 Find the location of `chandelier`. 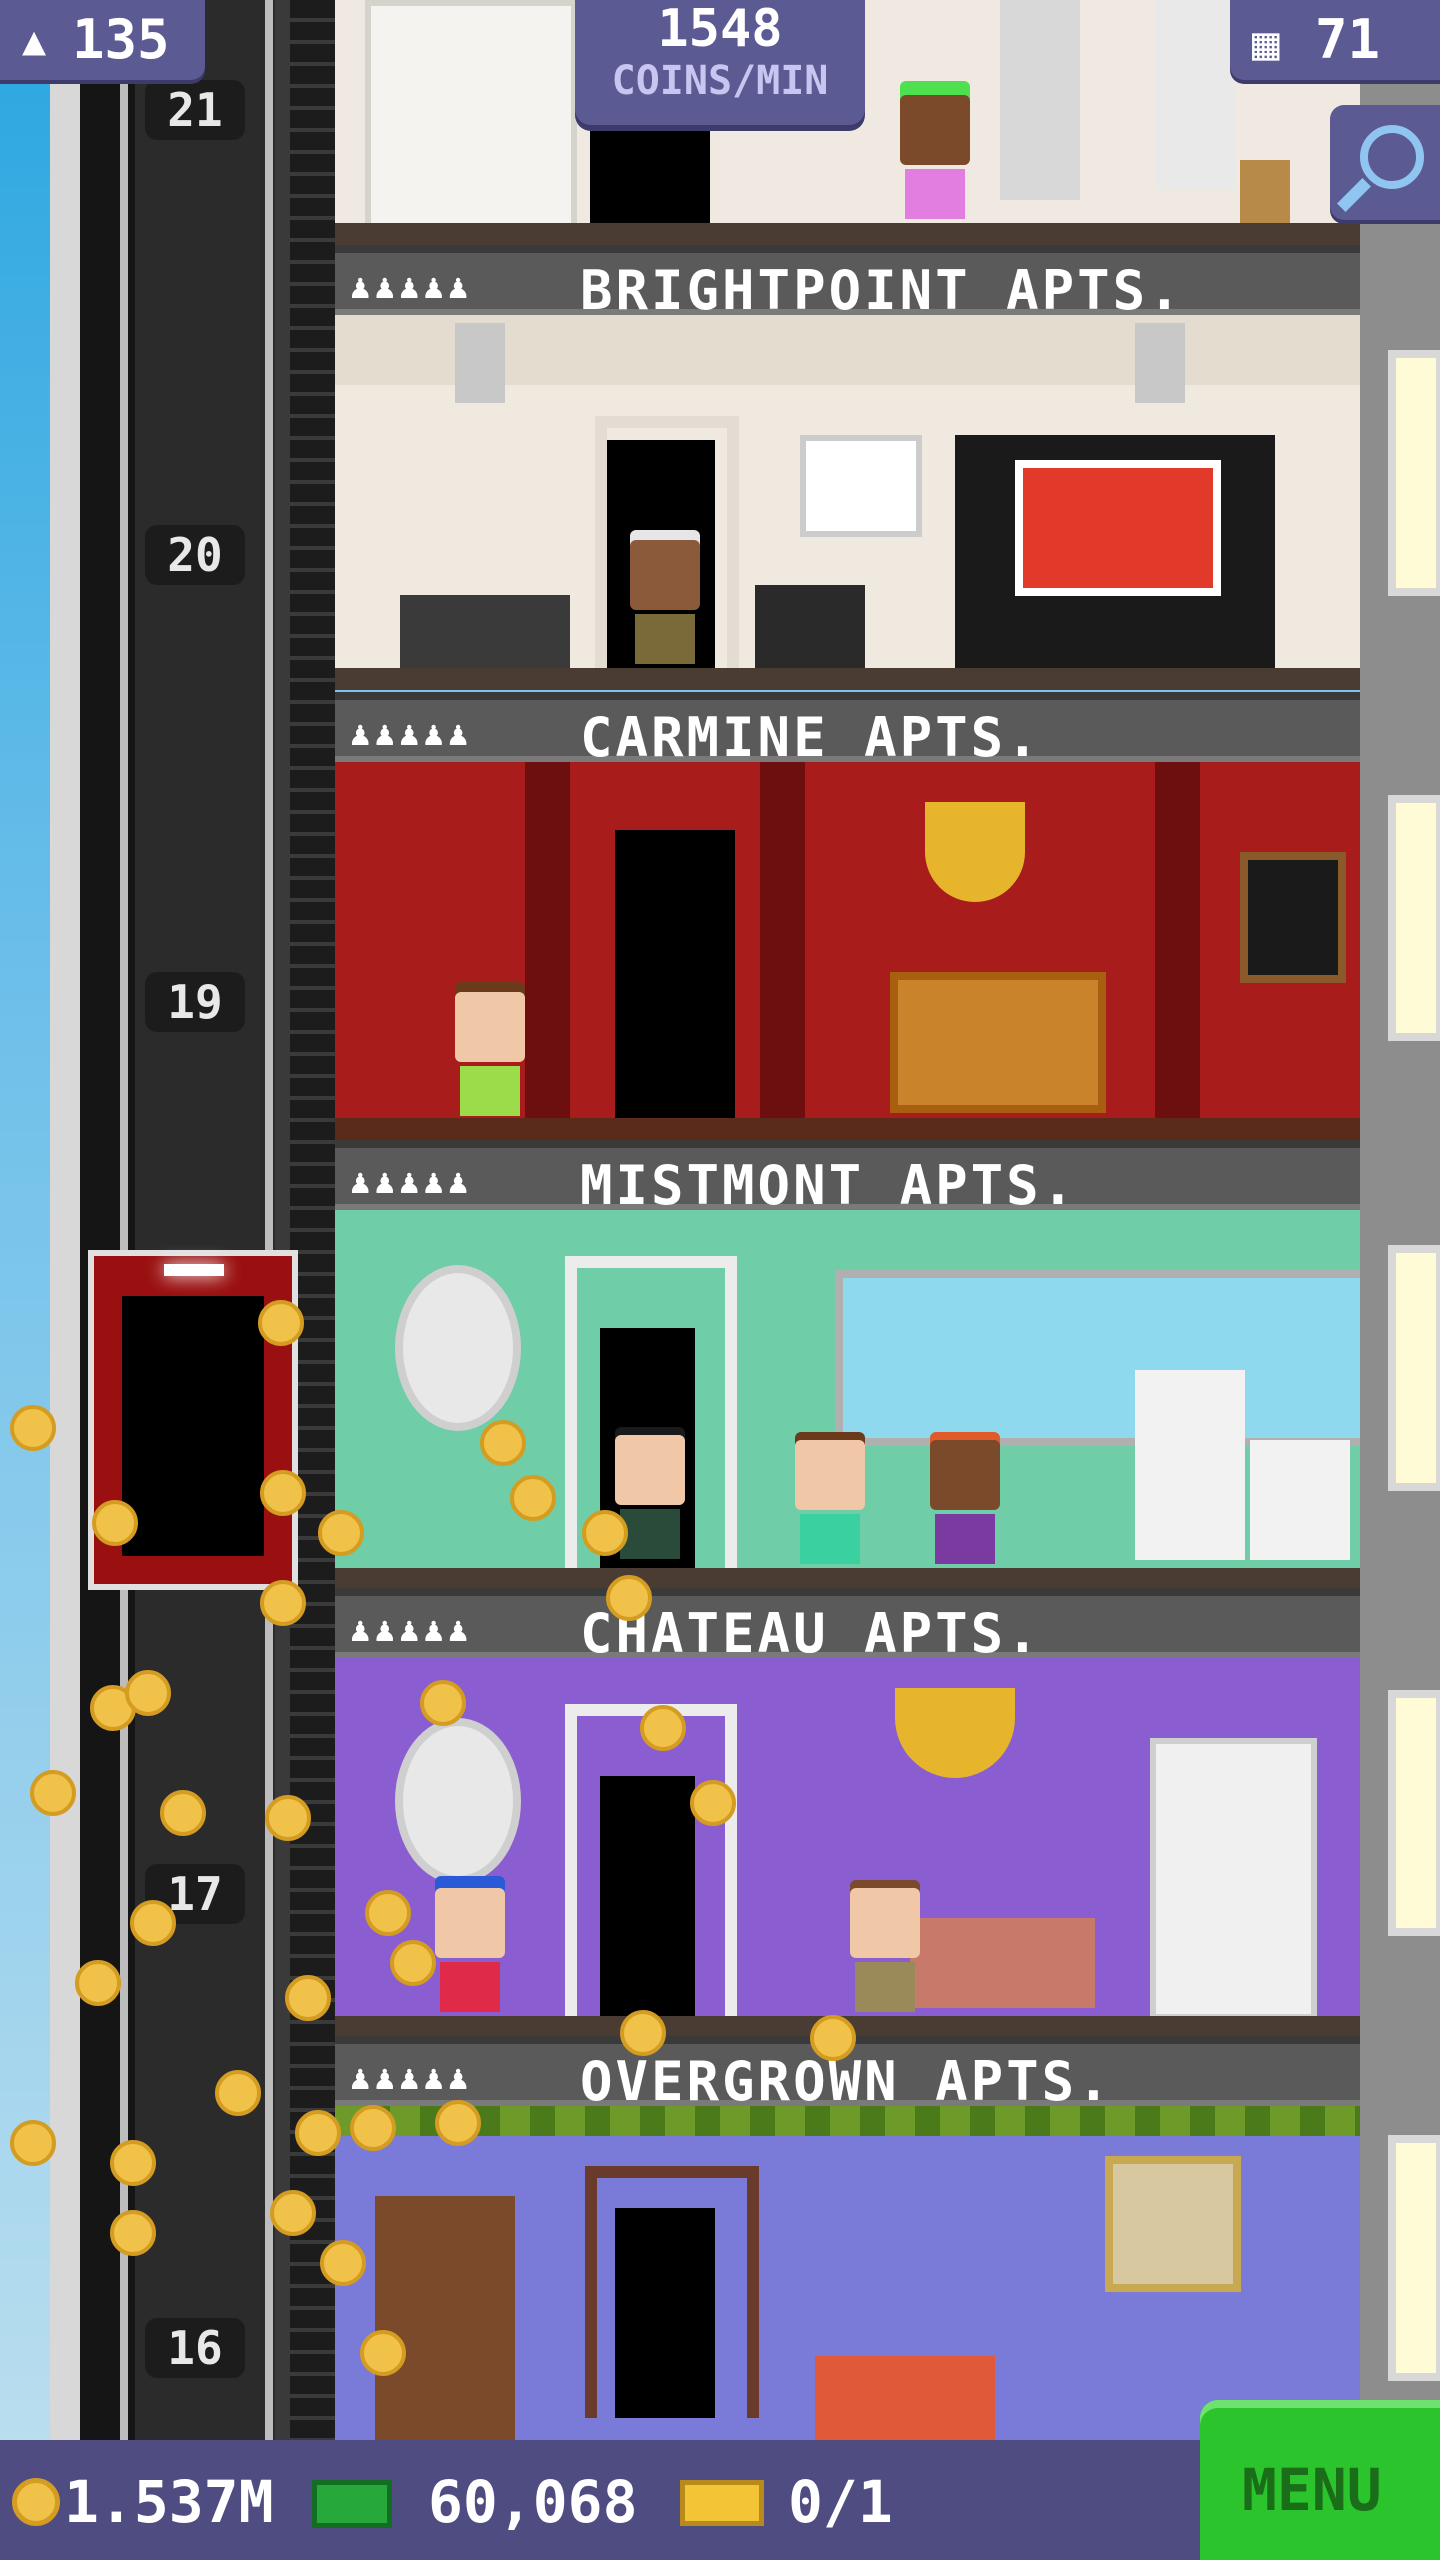

chandelier is located at coordinates (975, 852).